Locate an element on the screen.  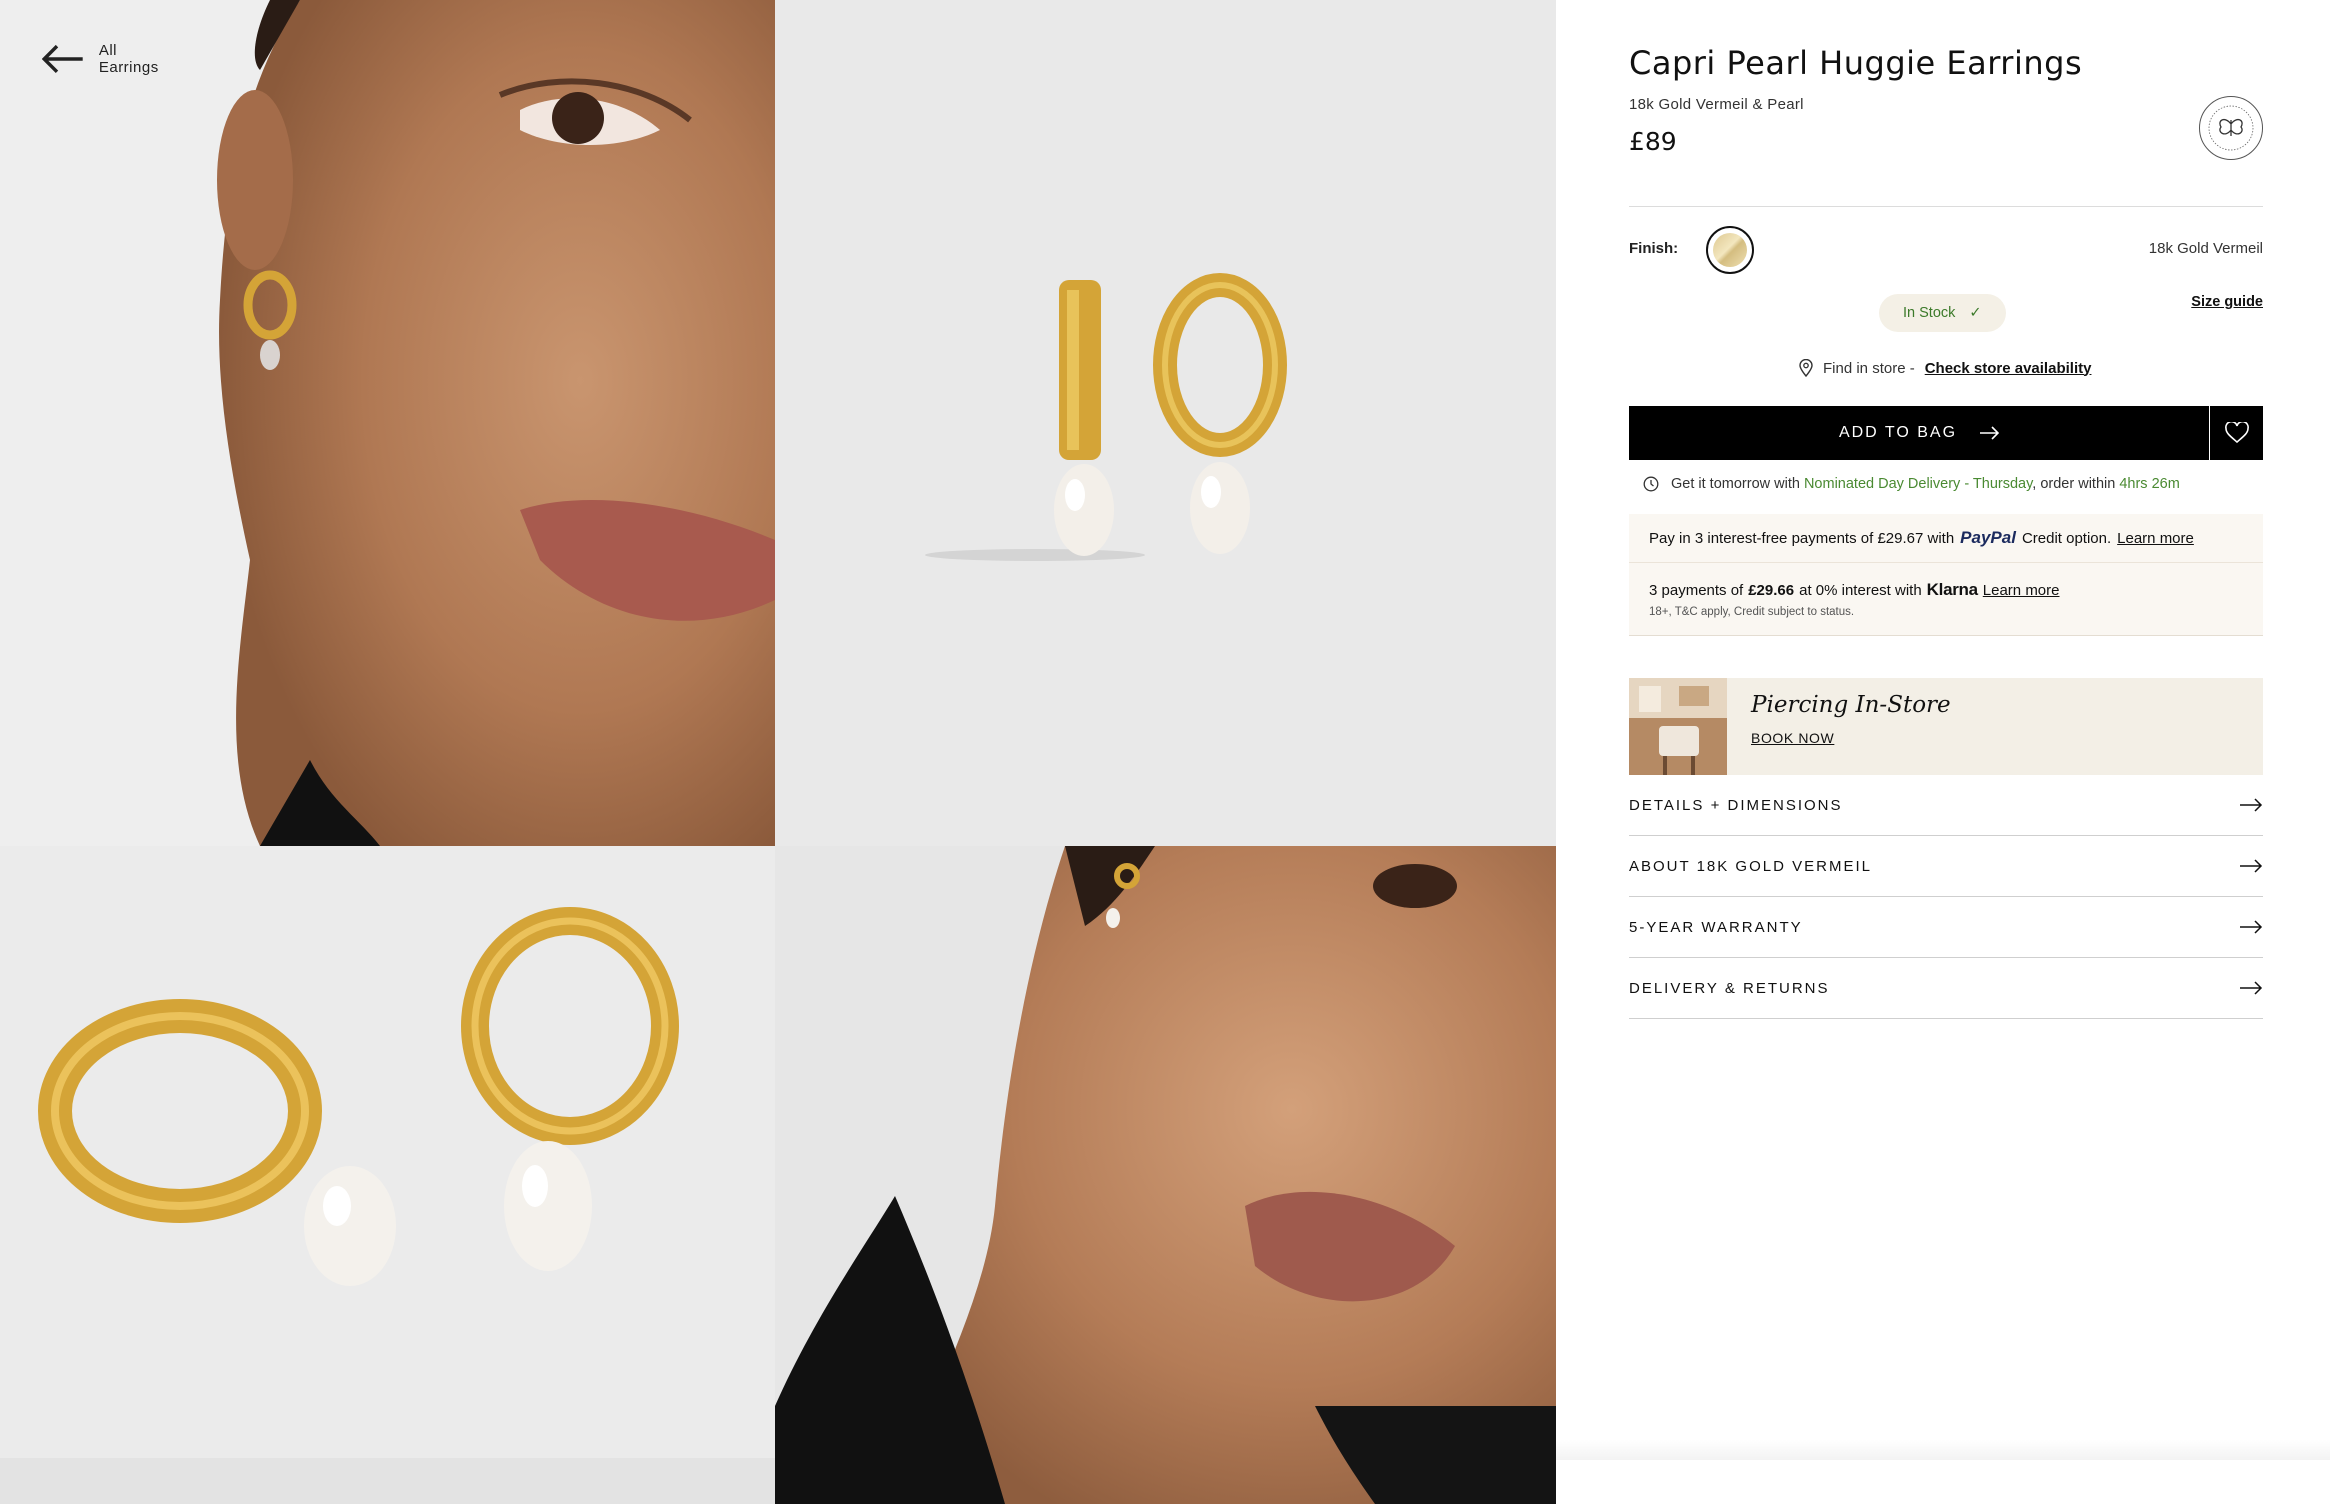
gallery-image-model-side is located at coordinates (1165, 1175).